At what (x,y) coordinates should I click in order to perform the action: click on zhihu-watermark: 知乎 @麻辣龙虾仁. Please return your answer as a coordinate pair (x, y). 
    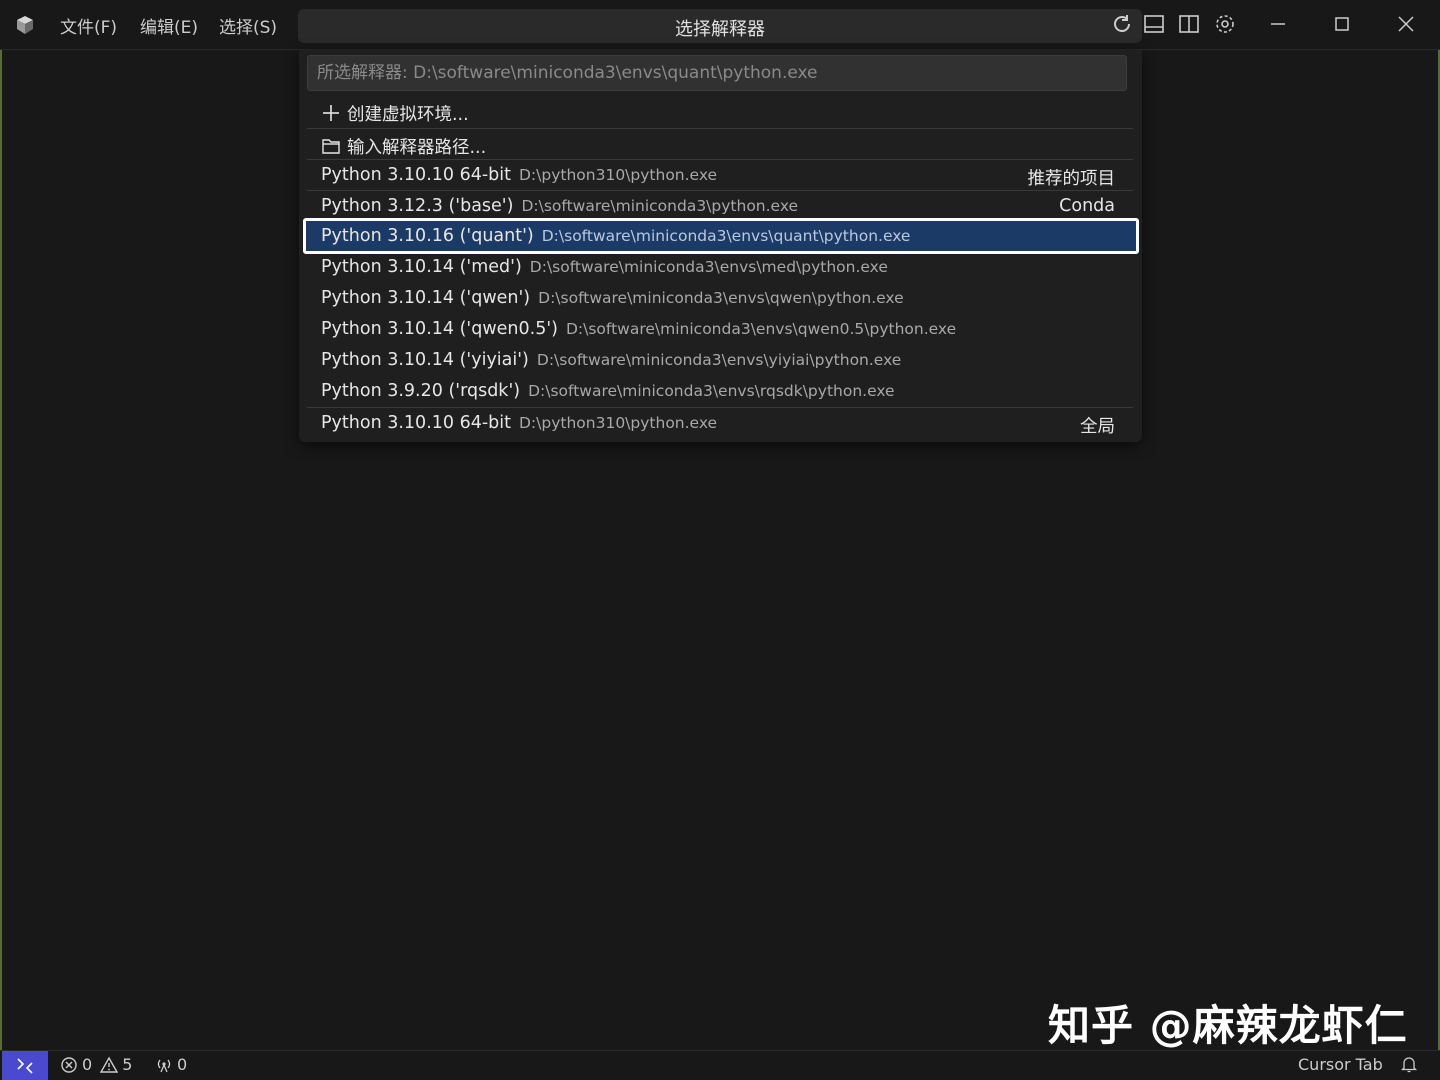
    Looking at the image, I should click on (1228, 1025).